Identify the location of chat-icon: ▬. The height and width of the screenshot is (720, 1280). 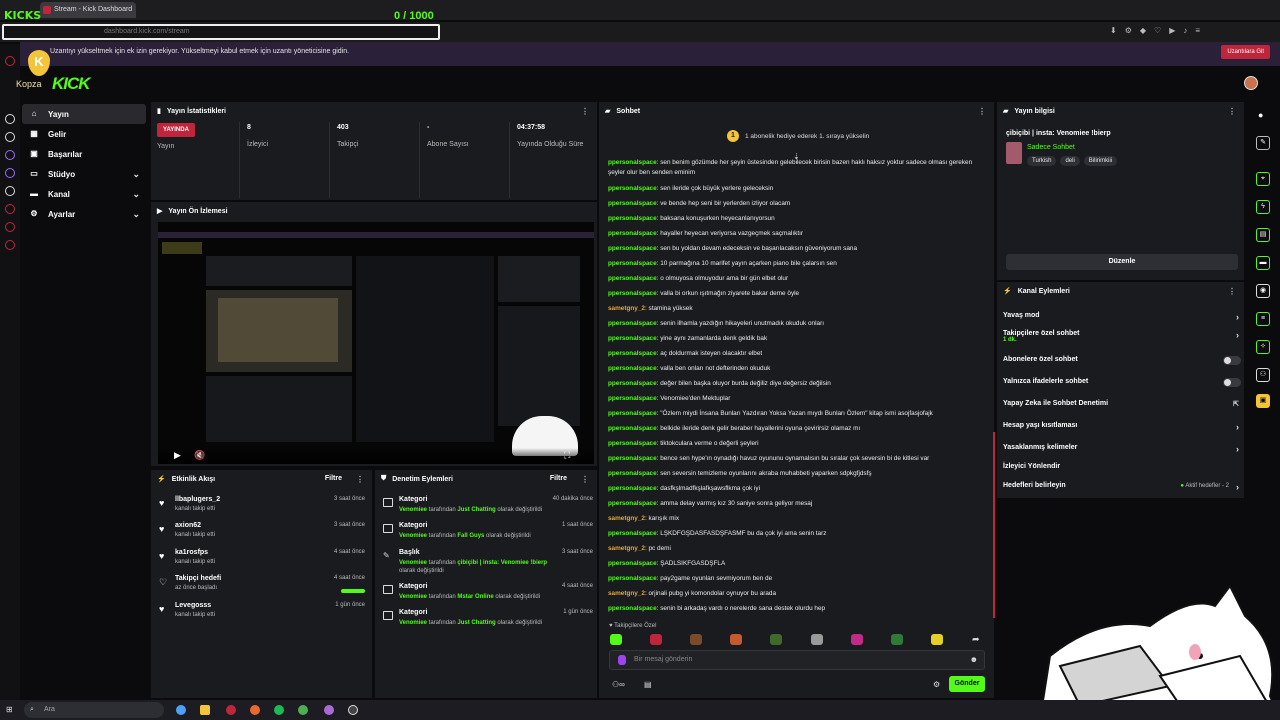
(1263, 263).